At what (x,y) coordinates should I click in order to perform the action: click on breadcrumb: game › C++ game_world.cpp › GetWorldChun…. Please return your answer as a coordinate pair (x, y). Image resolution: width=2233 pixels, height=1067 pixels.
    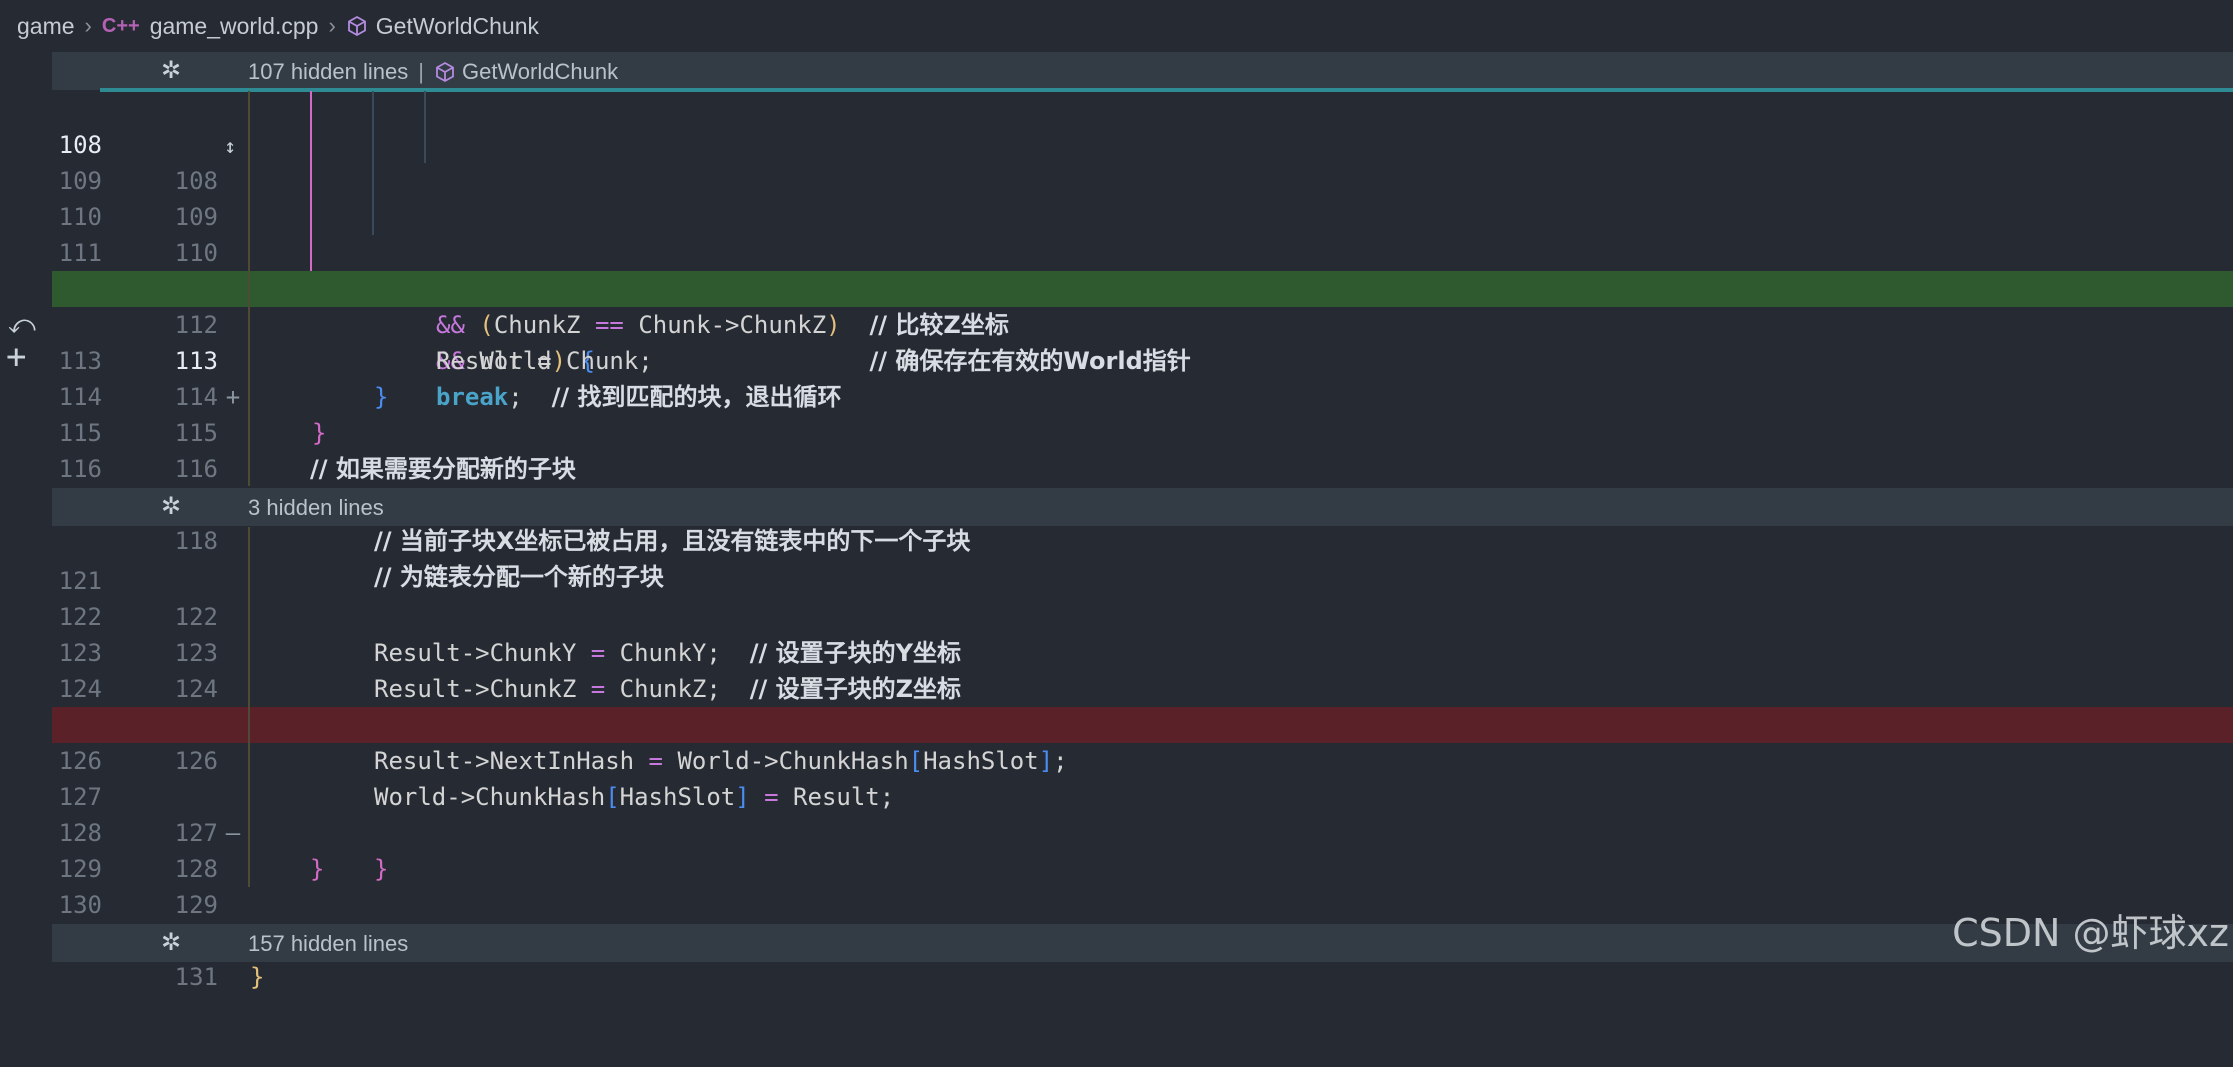
    Looking at the image, I should click on (1116, 26).